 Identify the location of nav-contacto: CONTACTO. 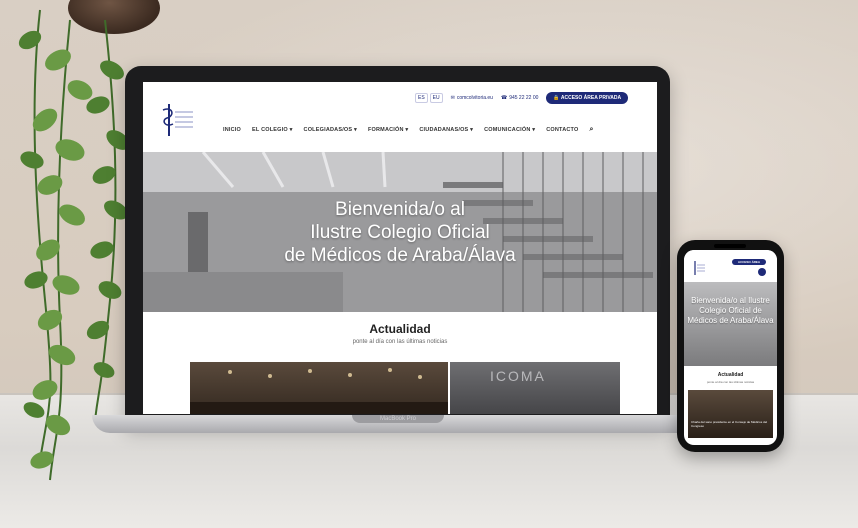
(562, 130).